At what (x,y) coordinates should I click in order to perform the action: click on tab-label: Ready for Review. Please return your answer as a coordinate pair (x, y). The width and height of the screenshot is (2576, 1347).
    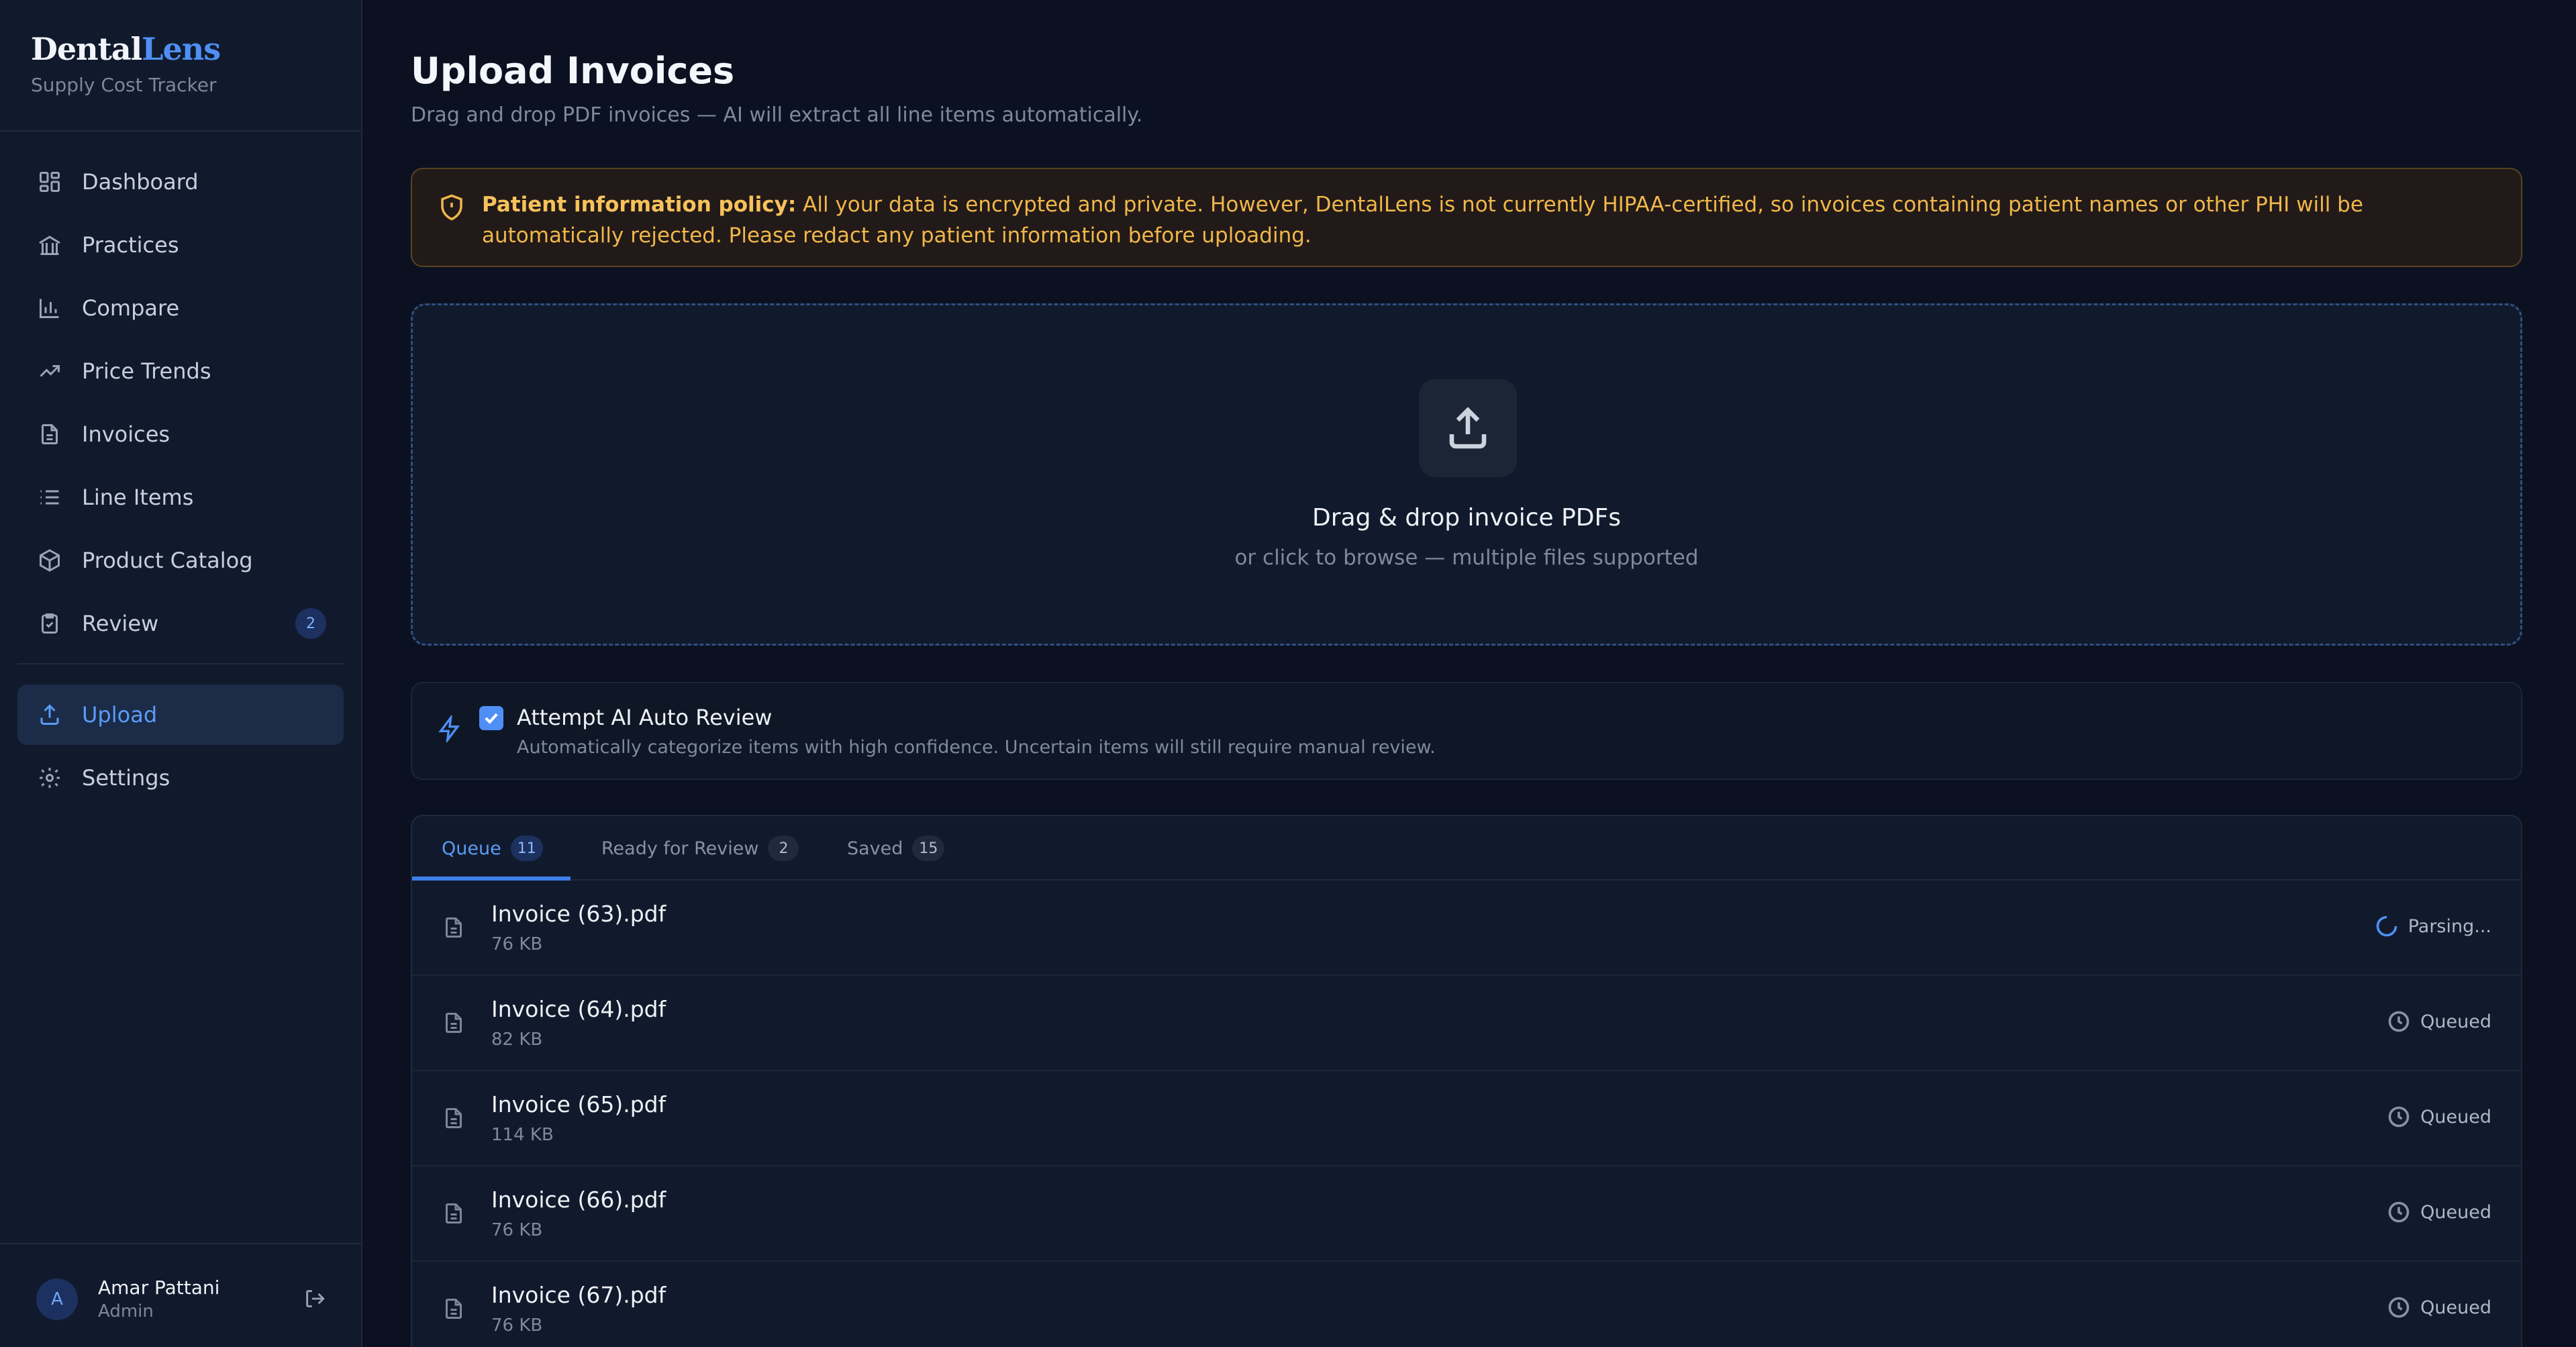
    Looking at the image, I should click on (680, 848).